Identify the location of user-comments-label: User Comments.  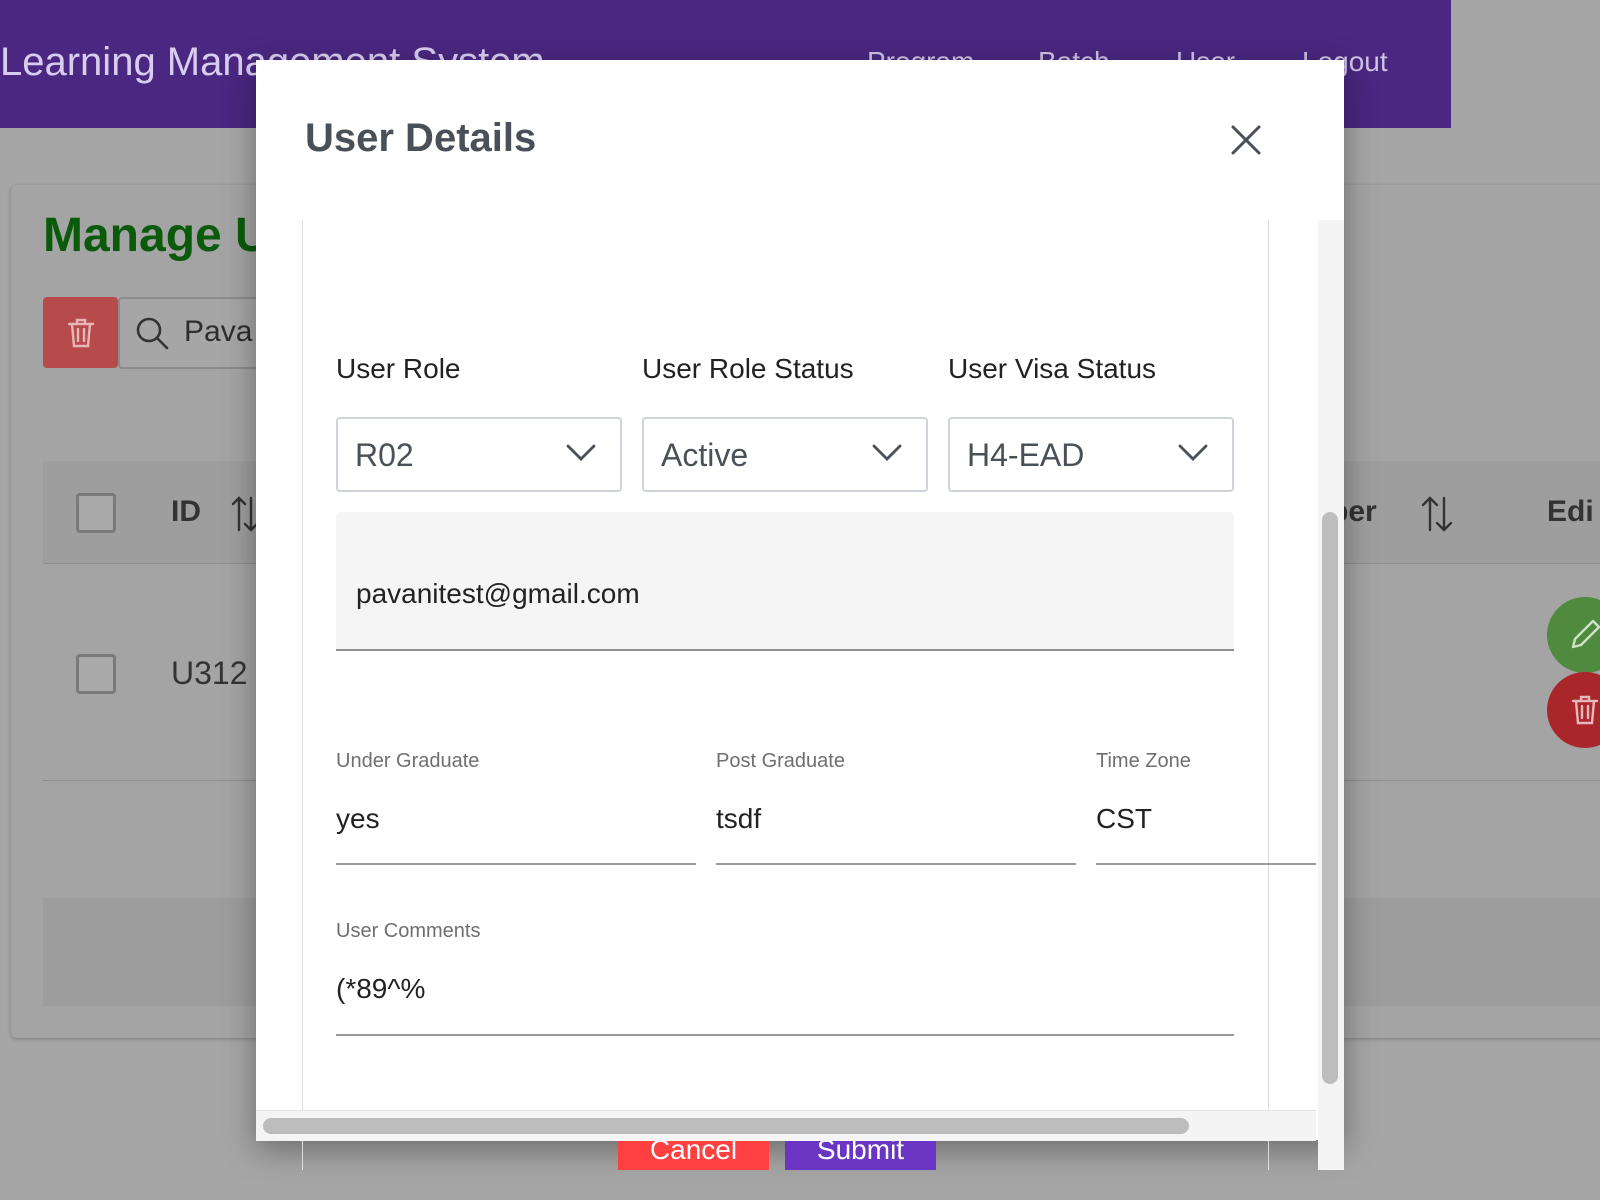
(408, 931).